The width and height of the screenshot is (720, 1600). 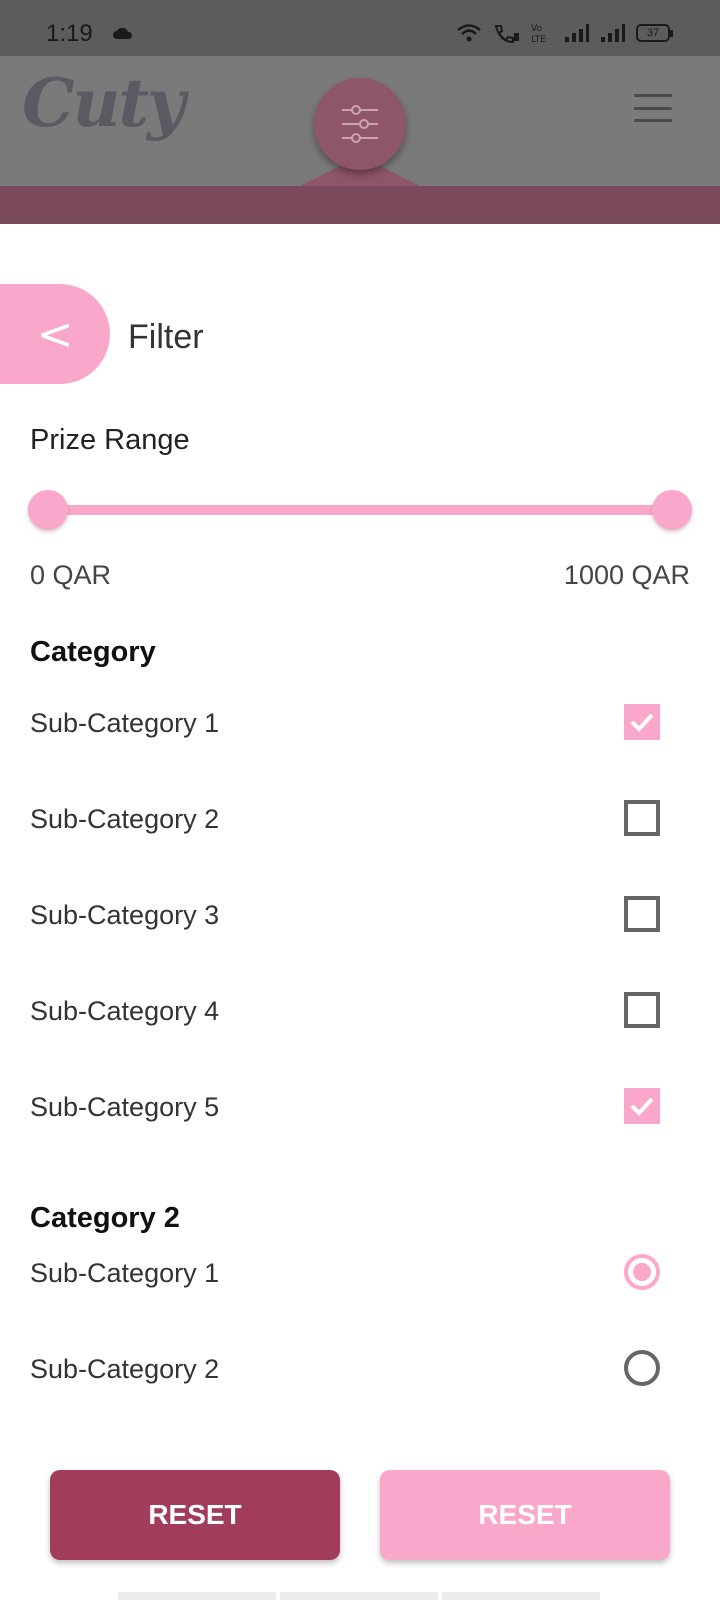 I want to click on radio-unselected, so click(x=642, y=1368).